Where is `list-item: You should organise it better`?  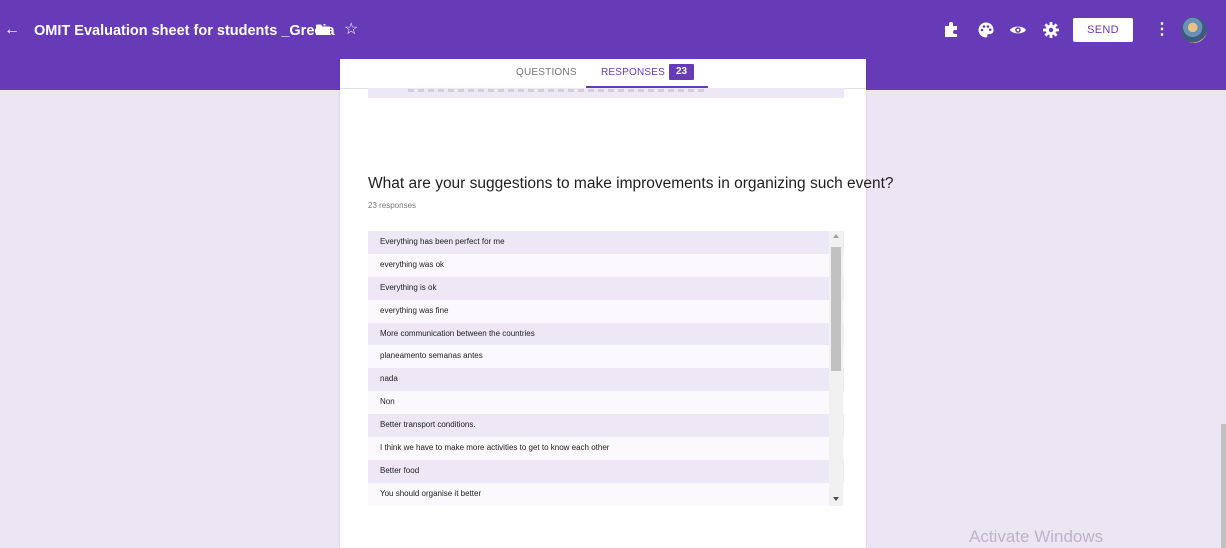 list-item: You should organise it better is located at coordinates (606, 494).